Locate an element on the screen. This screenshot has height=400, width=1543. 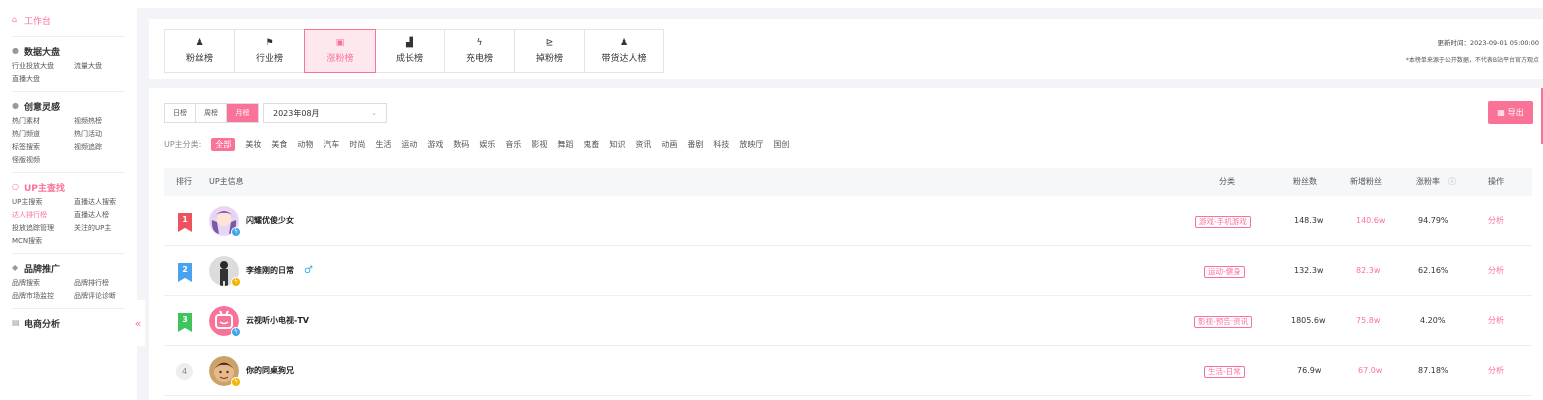
category-item: 舞蹈 is located at coordinates (565, 144).